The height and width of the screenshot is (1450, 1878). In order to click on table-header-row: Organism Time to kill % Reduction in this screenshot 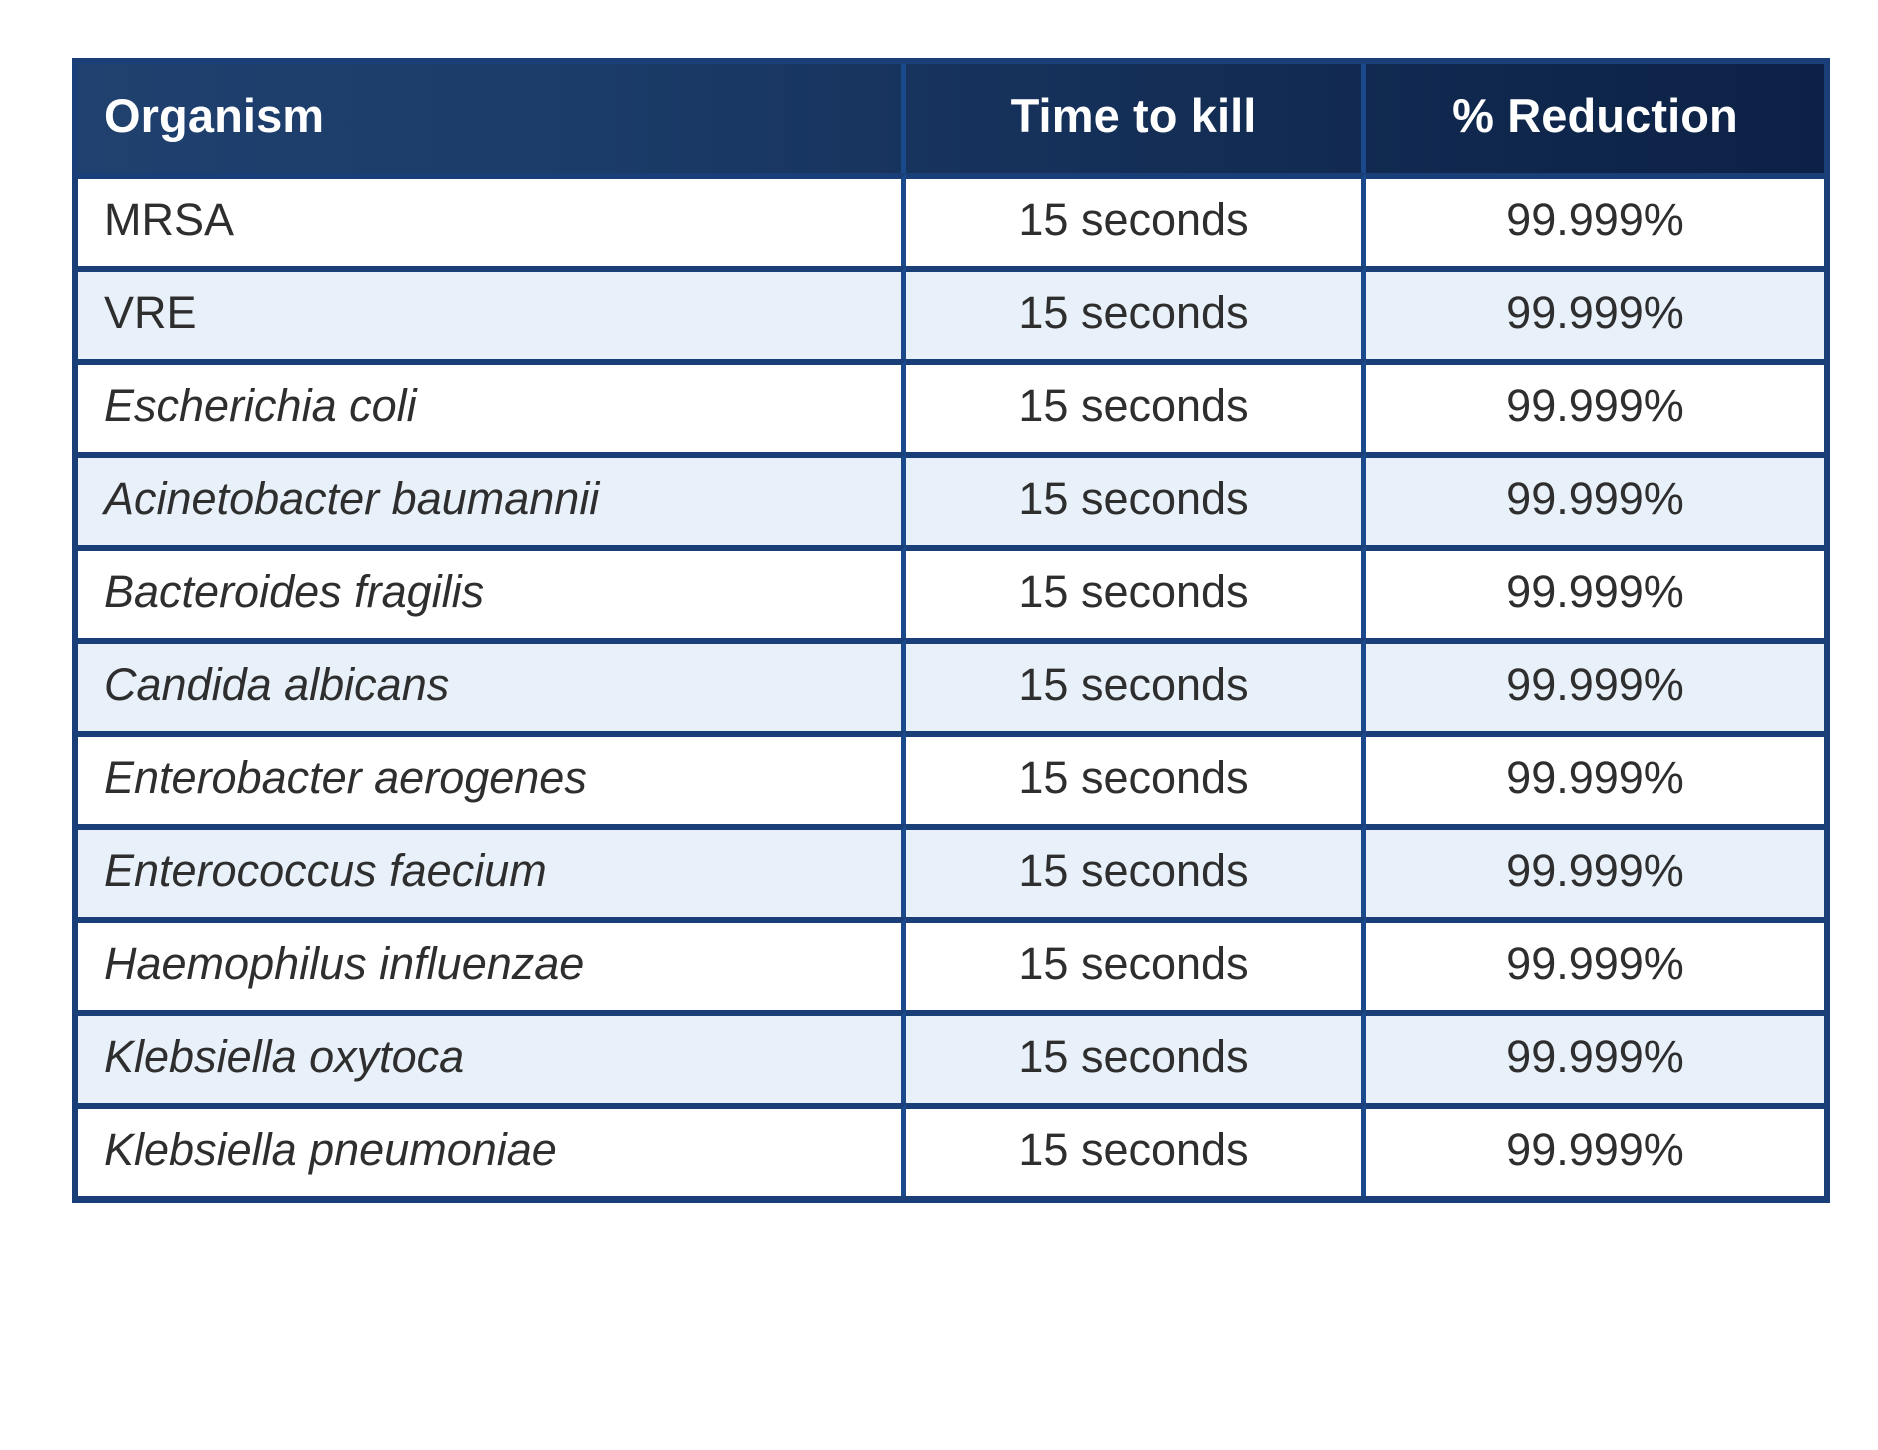, I will do `click(951, 118)`.